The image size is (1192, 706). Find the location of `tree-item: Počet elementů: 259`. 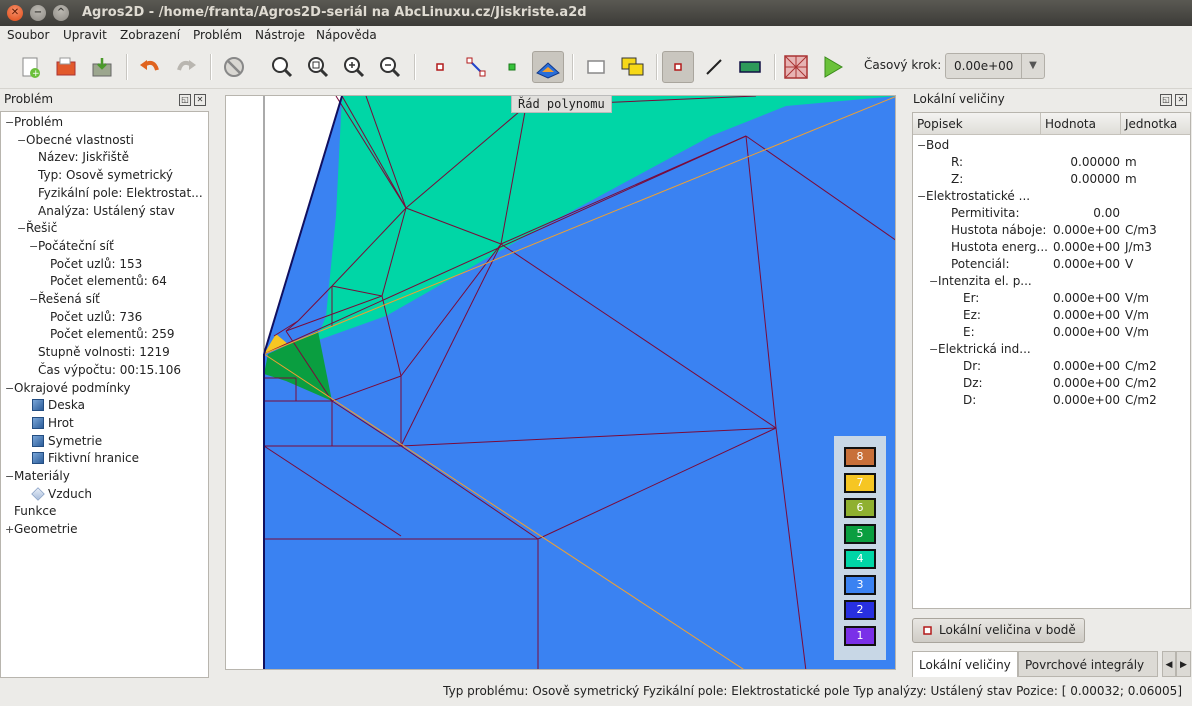

tree-item: Počet elementů: 259 is located at coordinates (108, 334).